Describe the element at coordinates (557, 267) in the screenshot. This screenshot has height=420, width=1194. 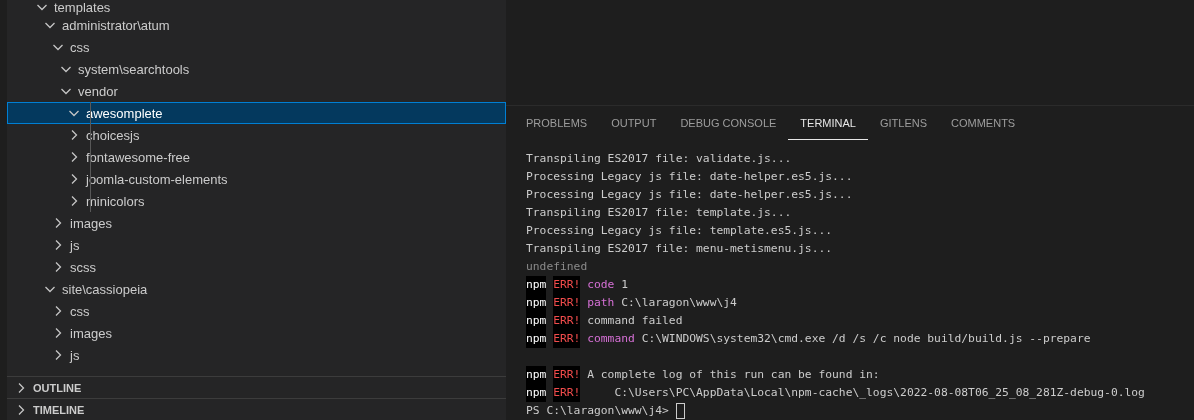
I see `terminal-line: undefined` at that location.